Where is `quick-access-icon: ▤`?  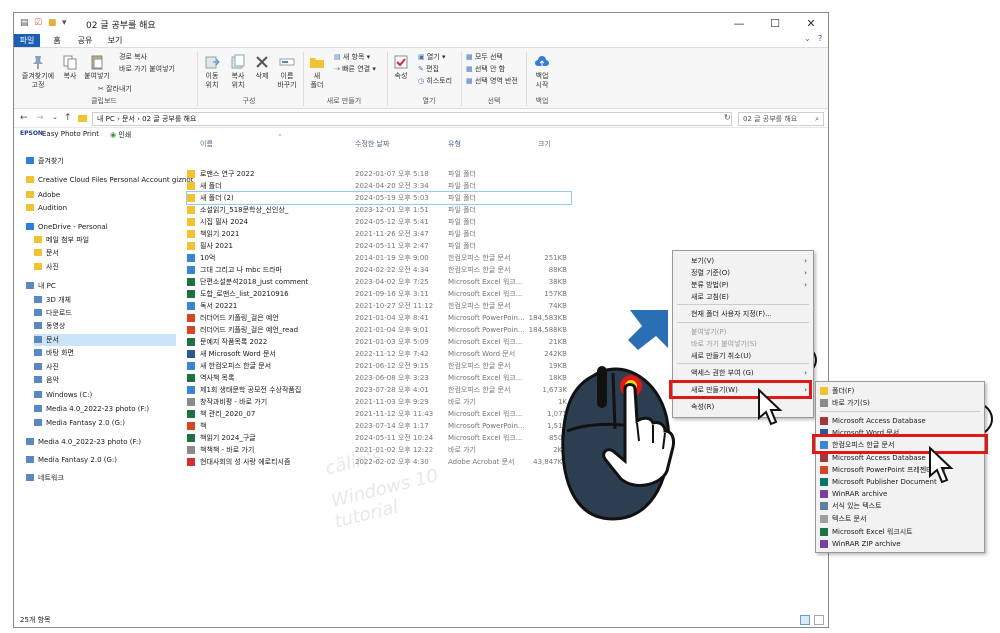 quick-access-icon: ▤ is located at coordinates (24, 23).